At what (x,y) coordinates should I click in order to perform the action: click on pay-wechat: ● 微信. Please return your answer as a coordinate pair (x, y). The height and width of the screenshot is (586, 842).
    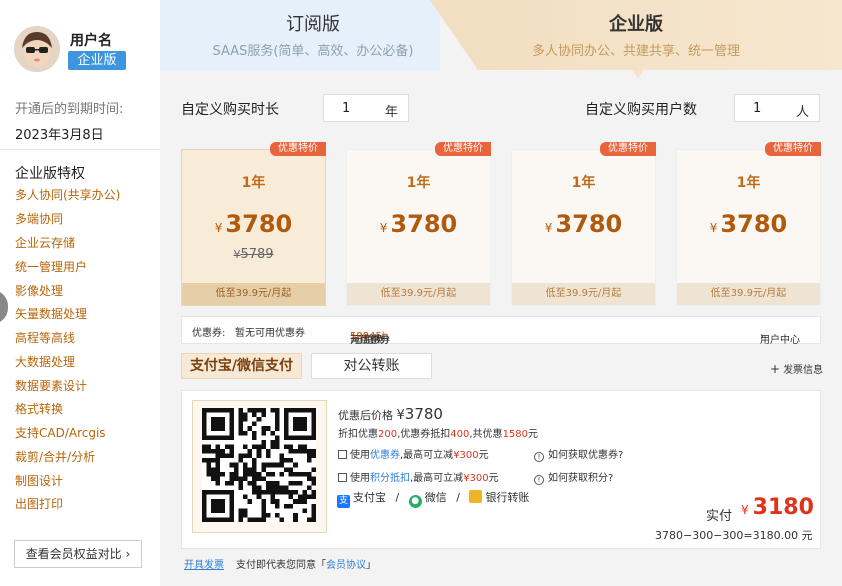
    Looking at the image, I should click on (427, 499).